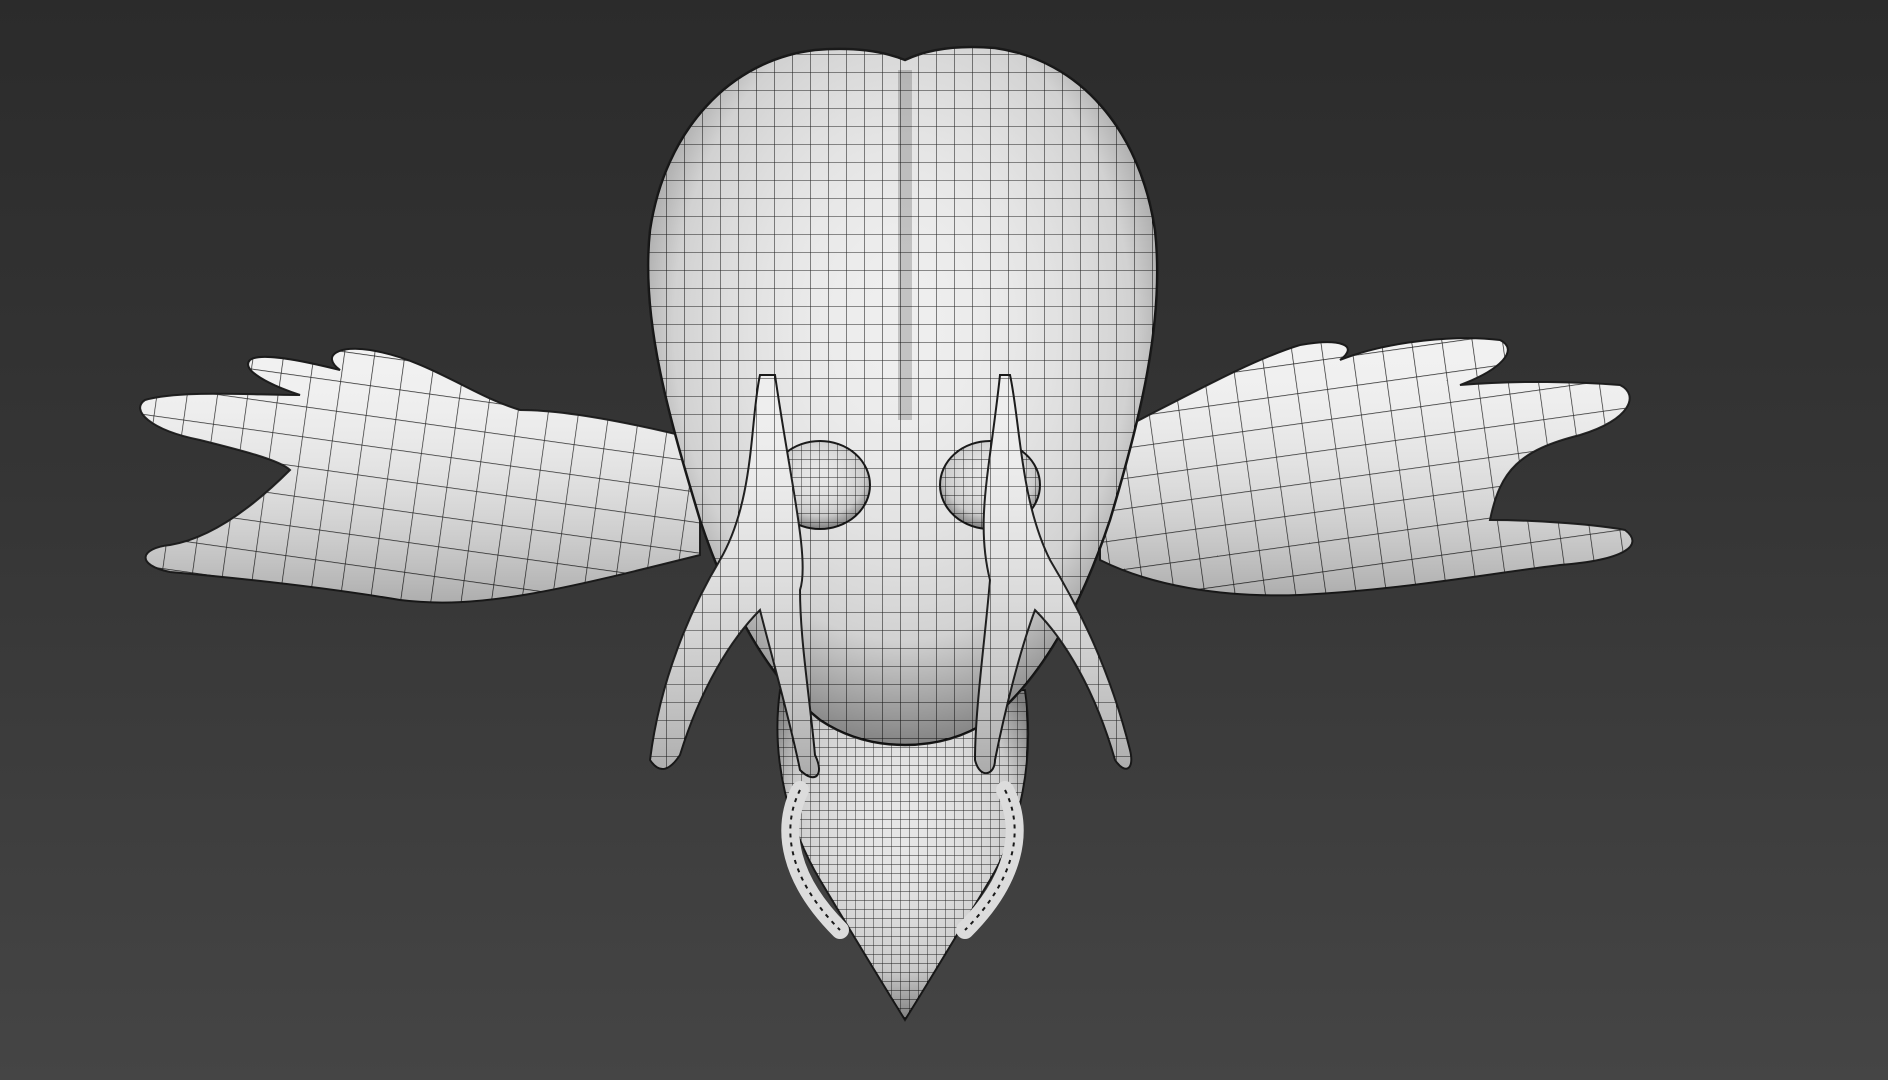 This screenshot has height=1080, width=1888. Describe the element at coordinates (1366, 467) in the screenshot. I see `right-fin` at that location.